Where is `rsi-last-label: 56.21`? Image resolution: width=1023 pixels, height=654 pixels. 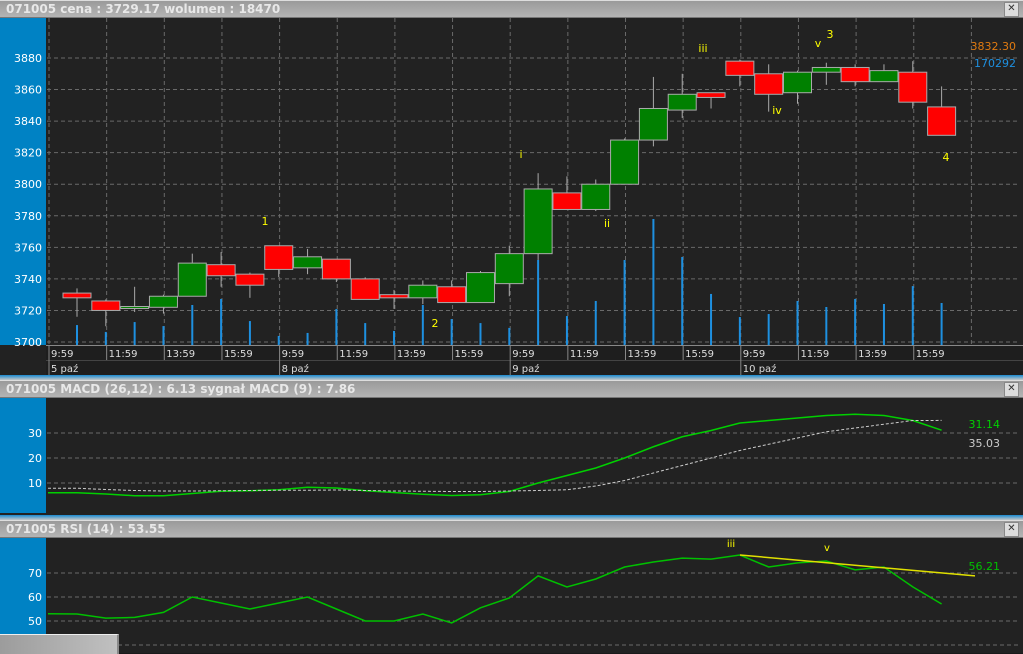 rsi-last-label: 56.21 is located at coordinates (985, 566).